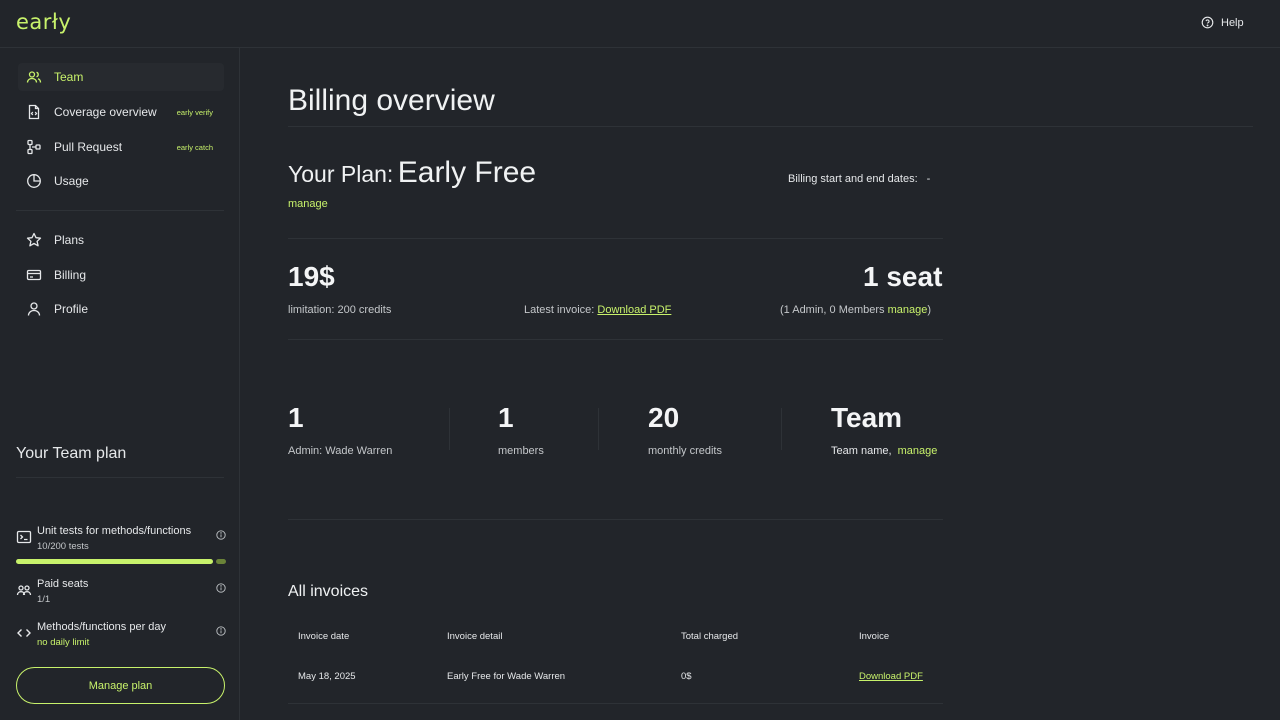  What do you see at coordinates (121, 275) in the screenshot?
I see `sidebar-item-billing: Billing` at bounding box center [121, 275].